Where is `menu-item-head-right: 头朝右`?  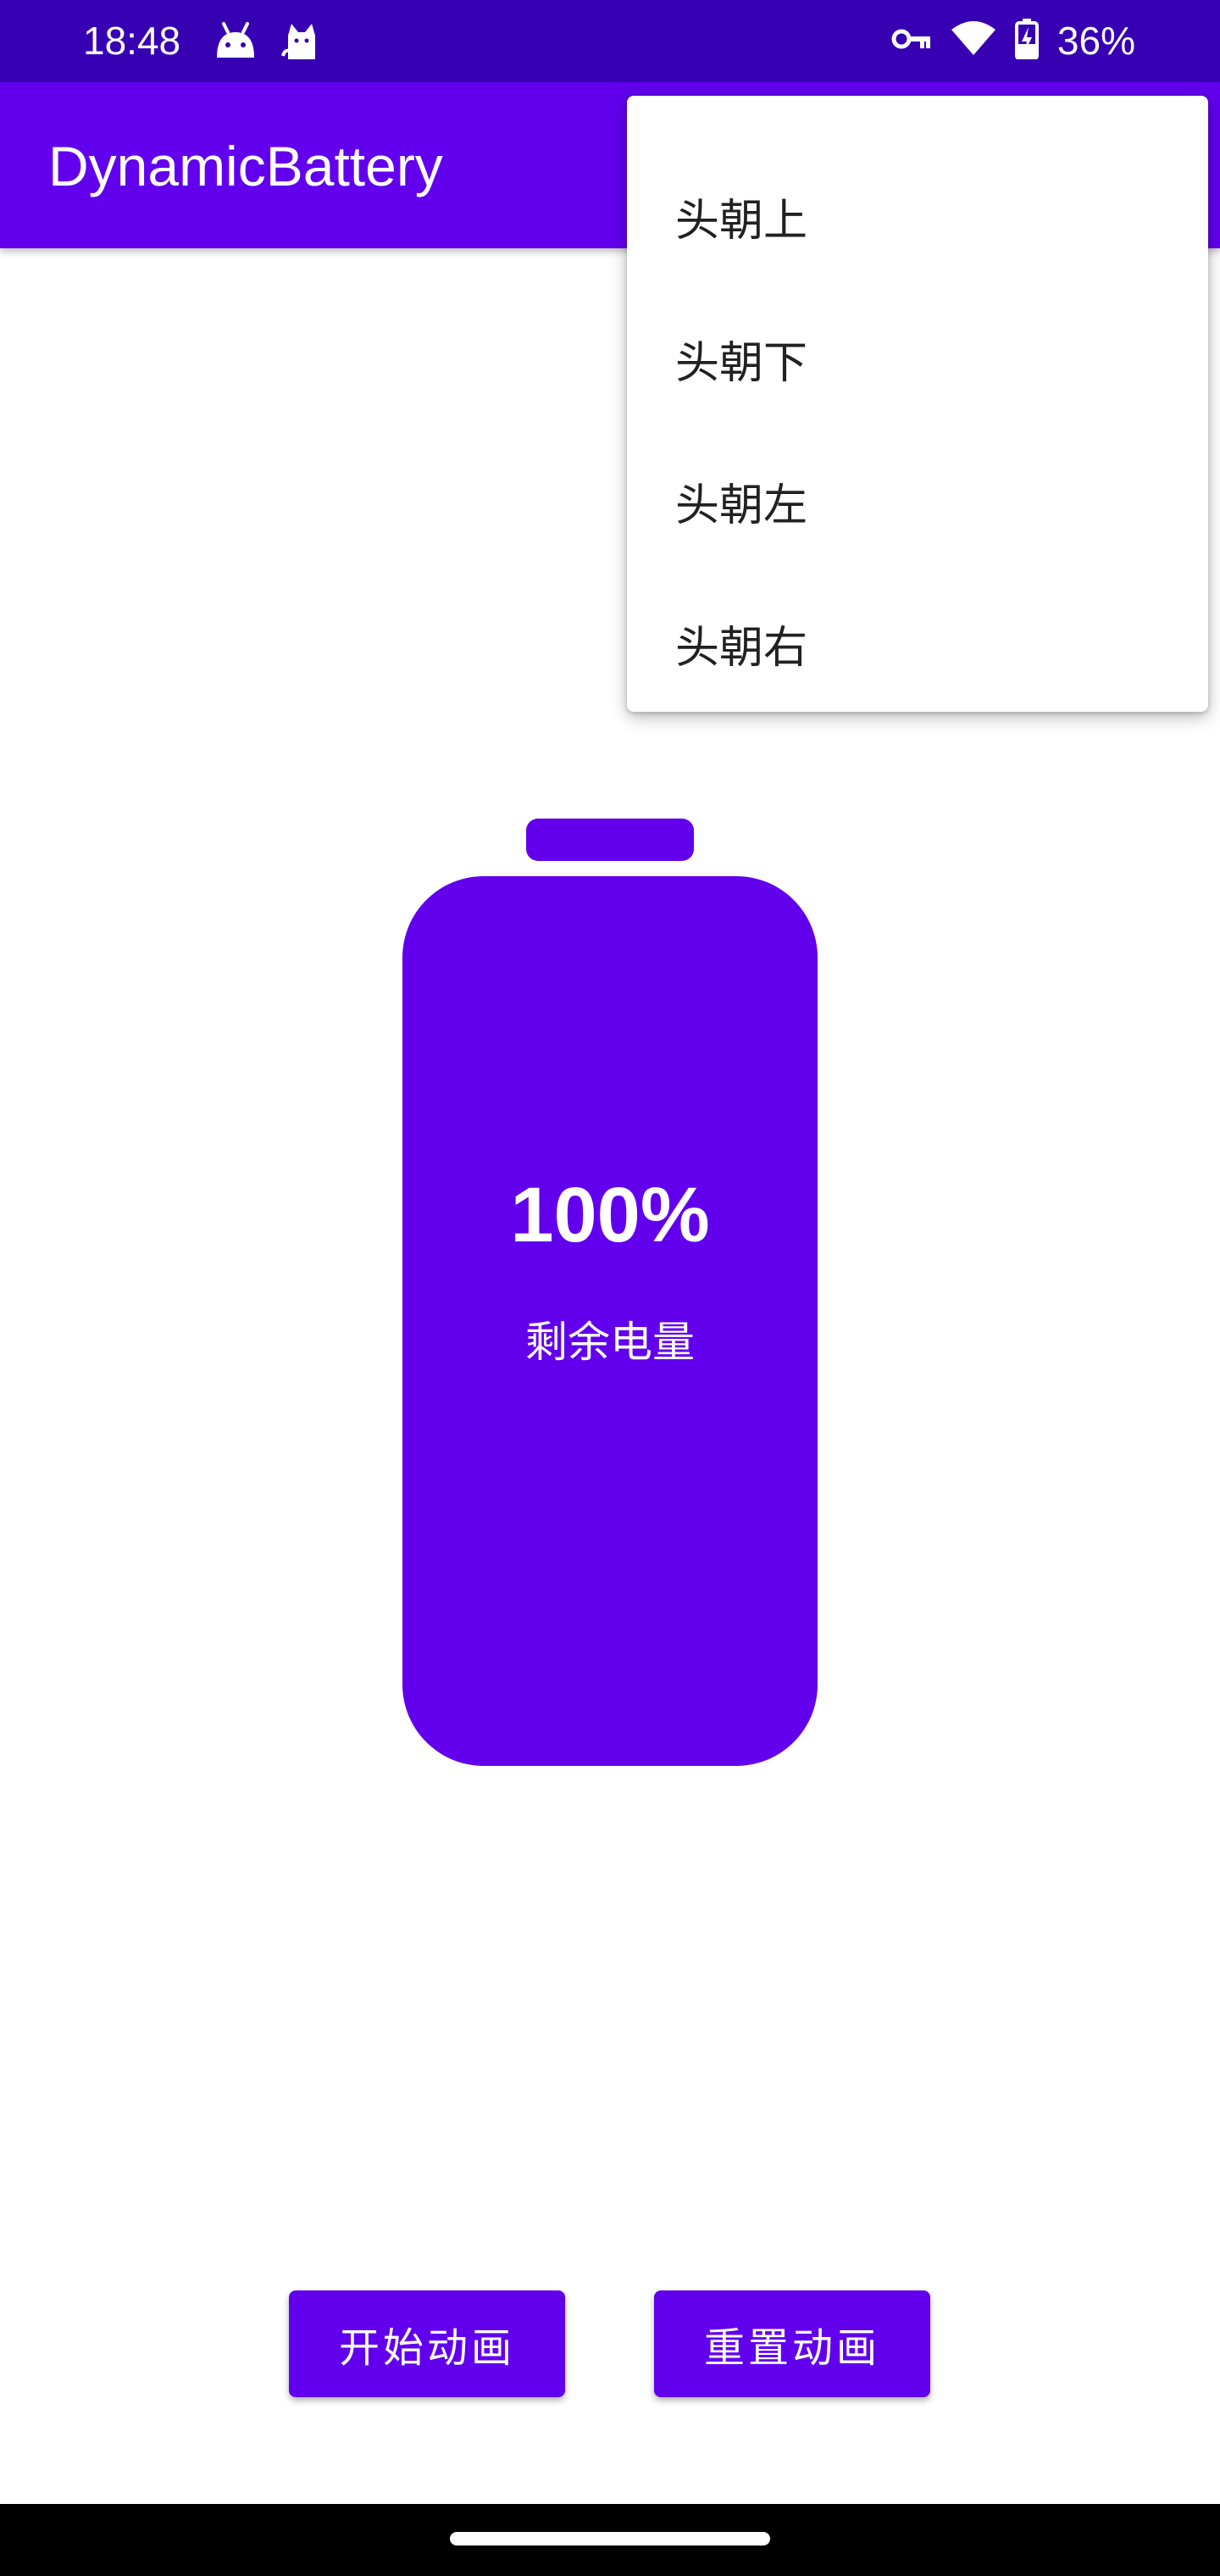 menu-item-head-right: 头朝右 is located at coordinates (917, 643).